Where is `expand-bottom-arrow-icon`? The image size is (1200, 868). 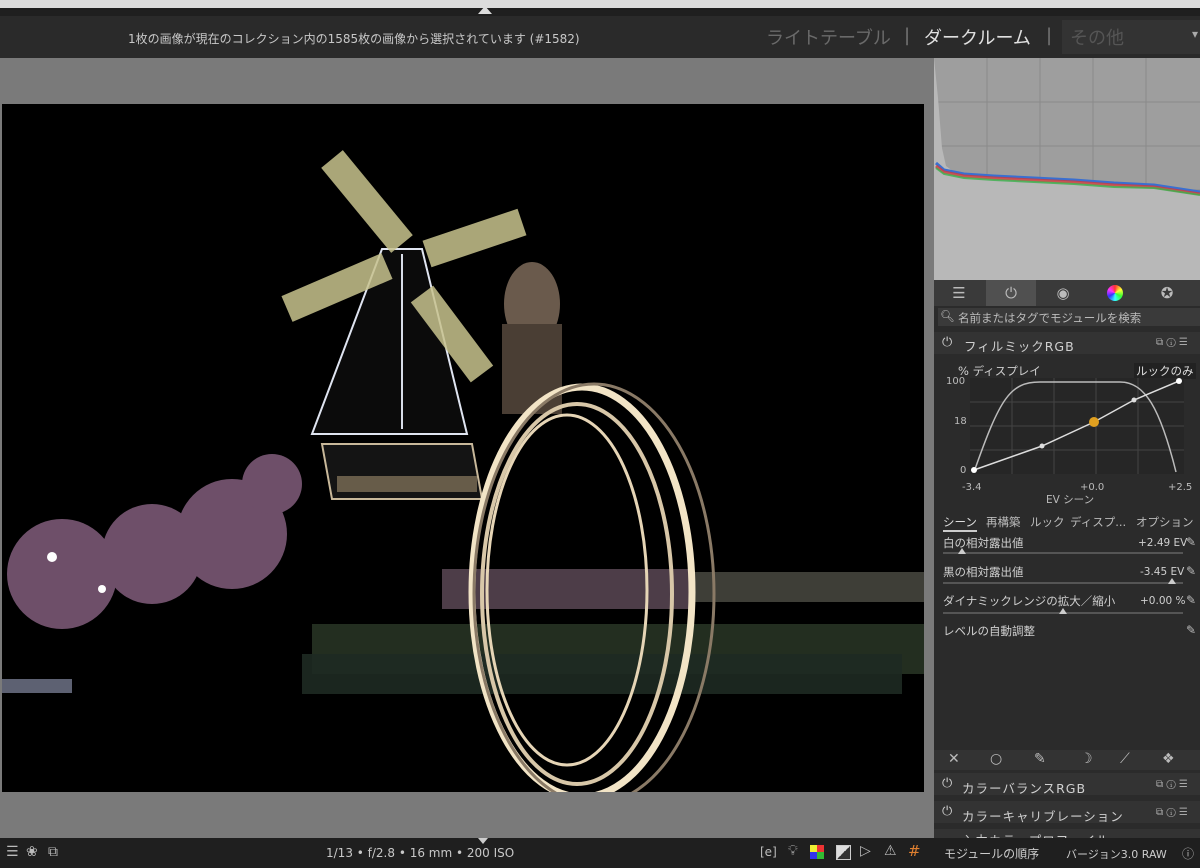
expand-bottom-arrow-icon is located at coordinates (483, 841).